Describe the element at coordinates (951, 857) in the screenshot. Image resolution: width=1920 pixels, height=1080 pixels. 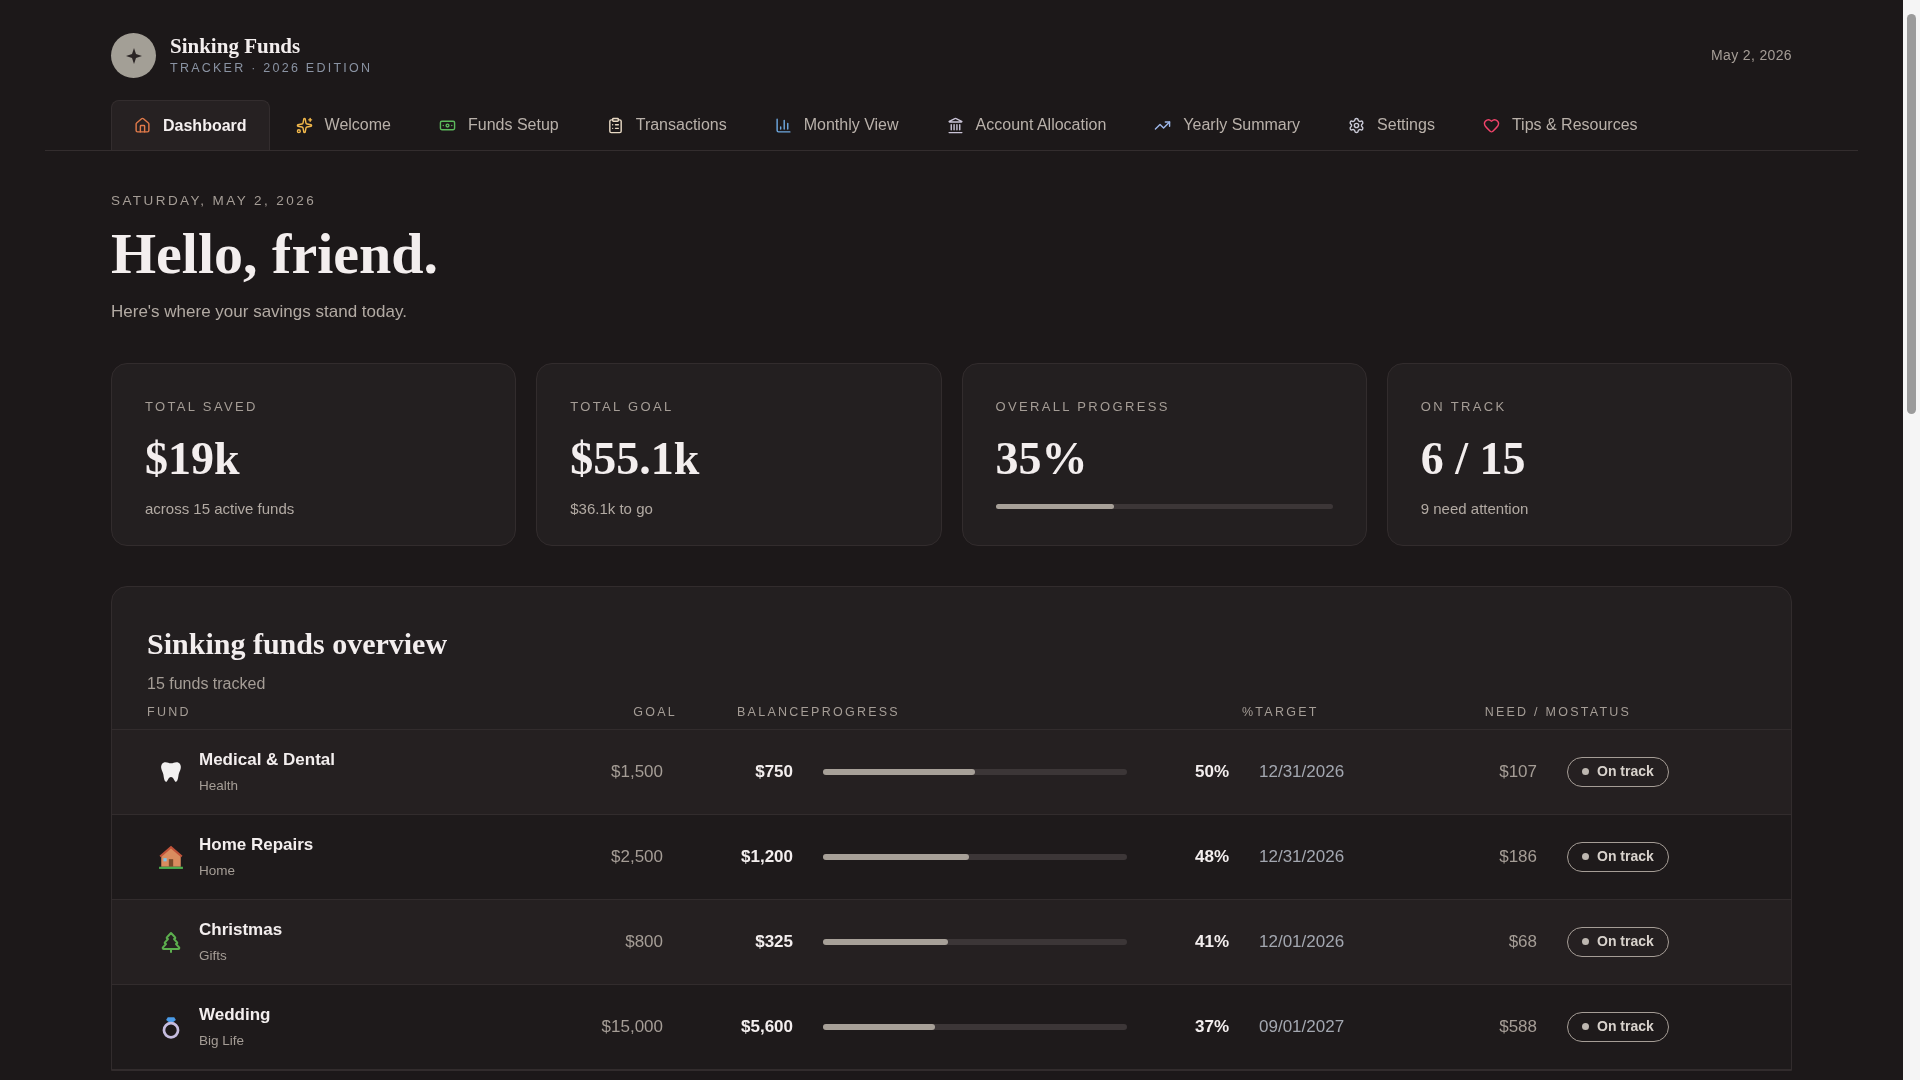
I see `fund-row: Home Repairs Home $2,500 $1,200 48% 12/31/2026 $186 On track` at that location.